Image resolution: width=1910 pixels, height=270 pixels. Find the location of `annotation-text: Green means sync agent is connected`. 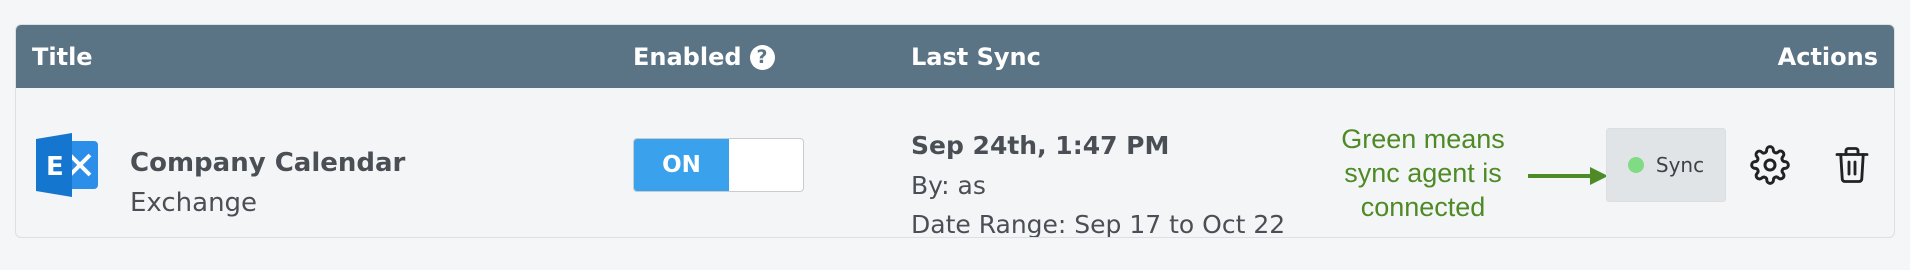

annotation-text: Green means sync agent is connected is located at coordinates (1423, 173).